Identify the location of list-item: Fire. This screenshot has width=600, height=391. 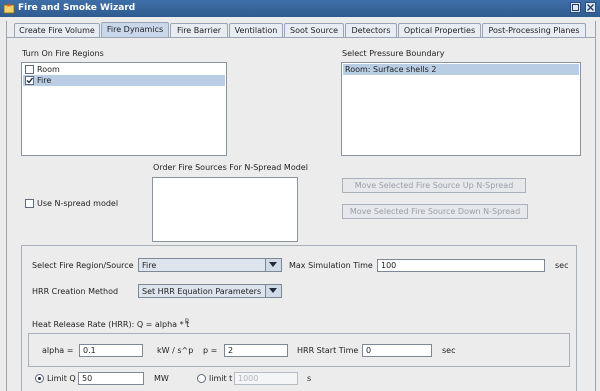
(124, 80).